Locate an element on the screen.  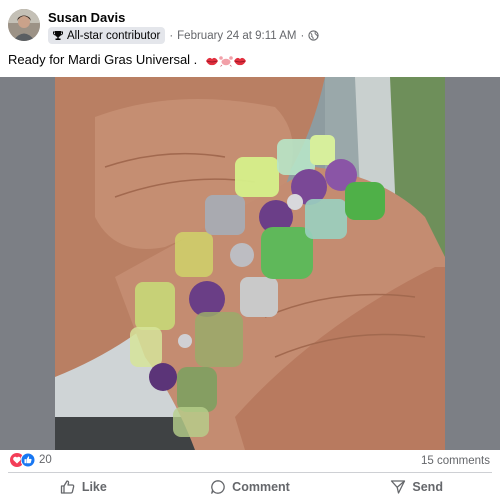
comment-icon is located at coordinates (218, 487).